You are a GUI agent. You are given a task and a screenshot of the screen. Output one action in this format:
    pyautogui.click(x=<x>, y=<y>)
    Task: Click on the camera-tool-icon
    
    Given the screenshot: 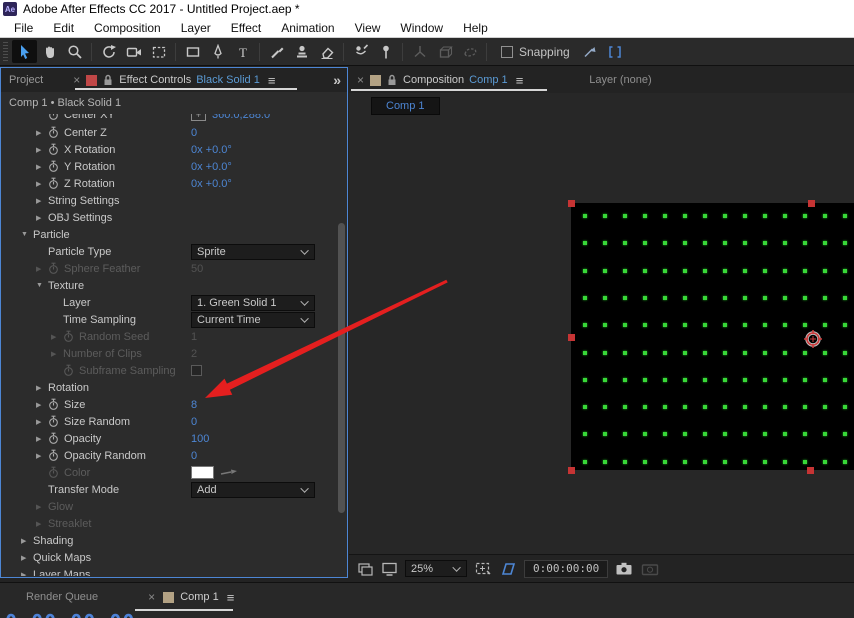 What is the action you would take?
    pyautogui.click(x=133, y=51)
    